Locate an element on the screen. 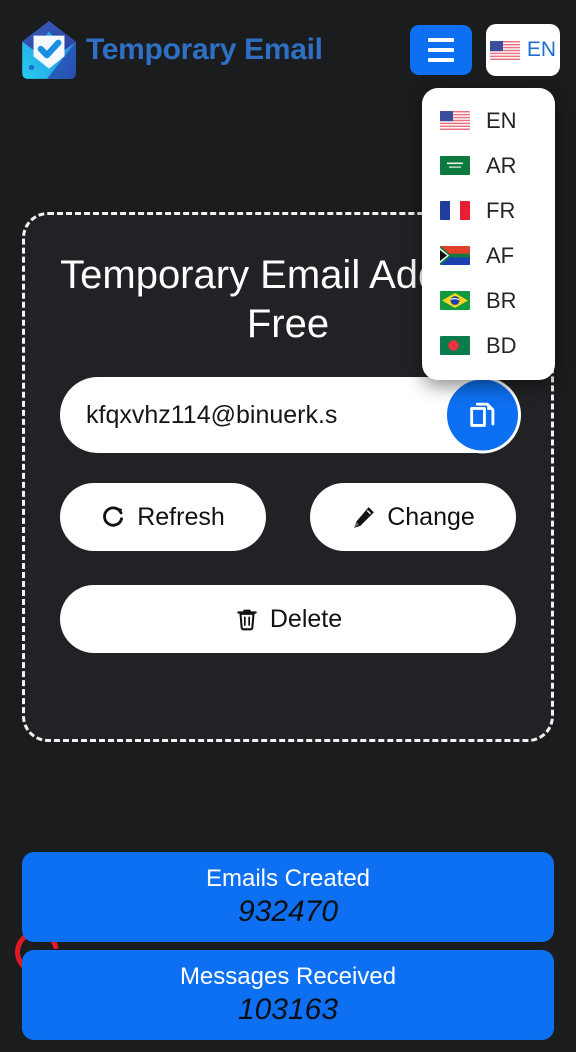 Image resolution: width=576 pixels, height=1052 pixels. brand-title: Temporary Email is located at coordinates (204, 49).